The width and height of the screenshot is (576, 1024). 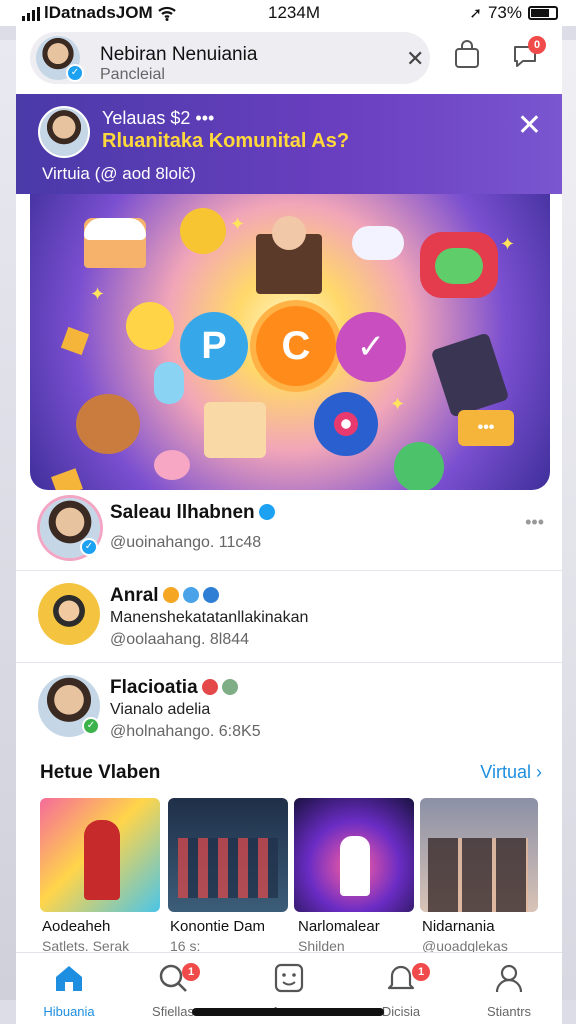 I want to click on signal-icon, so click(x=31, y=13).